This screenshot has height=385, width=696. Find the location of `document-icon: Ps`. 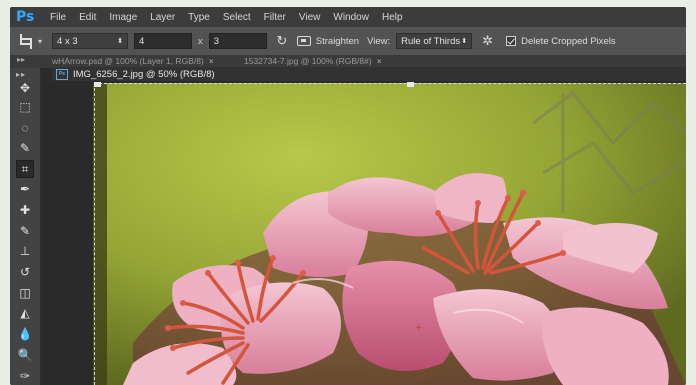

document-icon: Ps is located at coordinates (62, 74).